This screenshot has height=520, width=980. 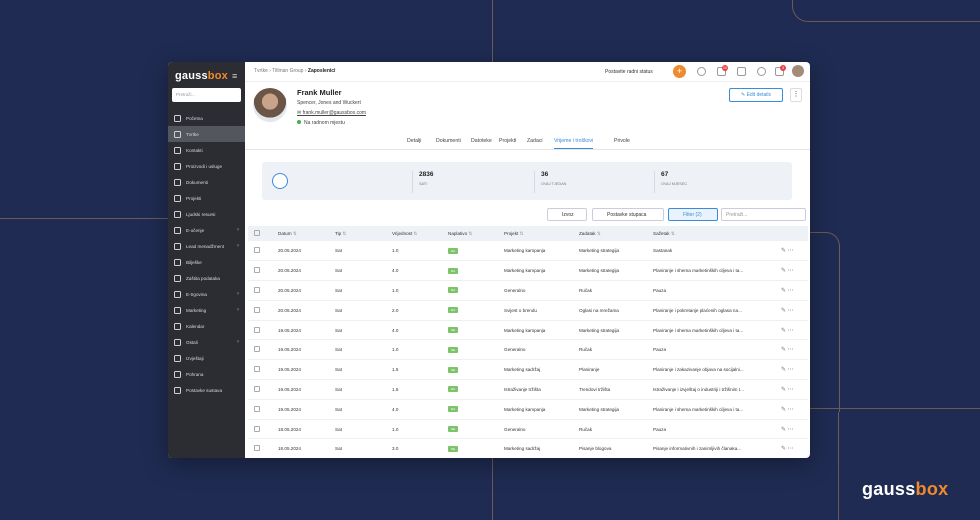 I want to click on sidebar-item-4: Dokumenti, so click(x=206, y=182).